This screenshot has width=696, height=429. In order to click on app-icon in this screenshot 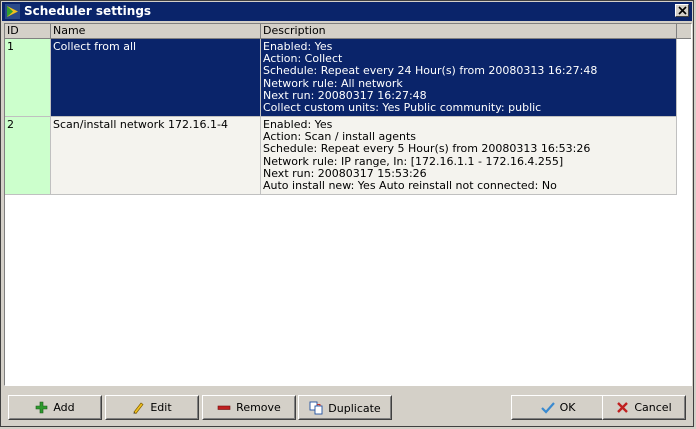, I will do `click(12, 11)`.